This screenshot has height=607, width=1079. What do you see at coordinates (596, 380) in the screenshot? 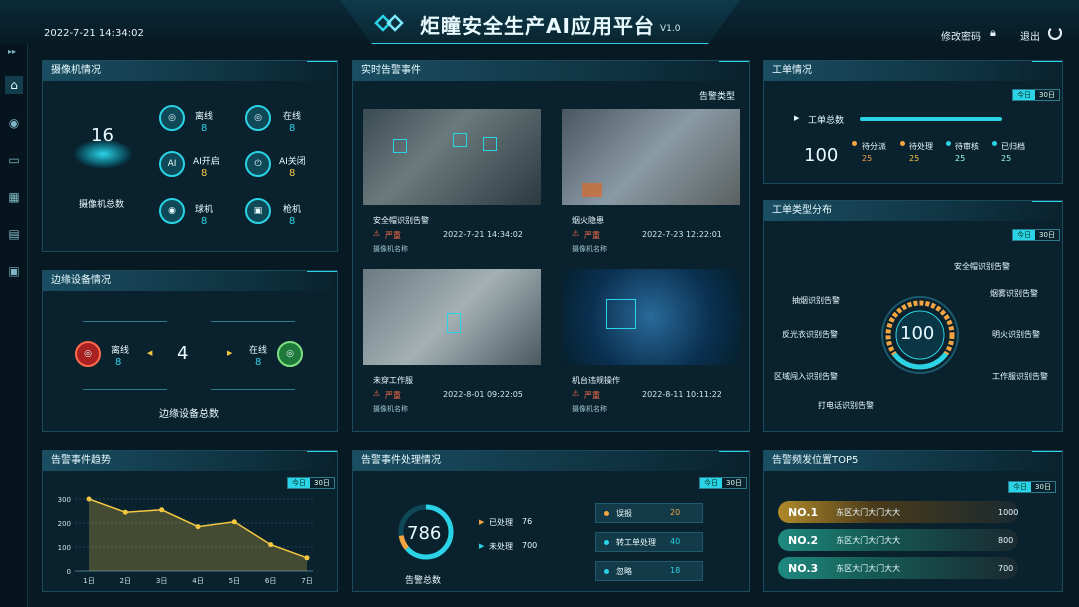
I see `alert-name: 机台违规操作` at bounding box center [596, 380].